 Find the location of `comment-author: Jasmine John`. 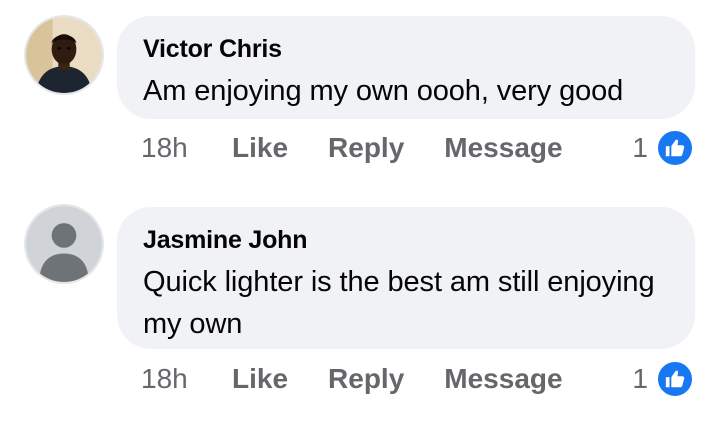

comment-author: Jasmine John is located at coordinates (406, 240).